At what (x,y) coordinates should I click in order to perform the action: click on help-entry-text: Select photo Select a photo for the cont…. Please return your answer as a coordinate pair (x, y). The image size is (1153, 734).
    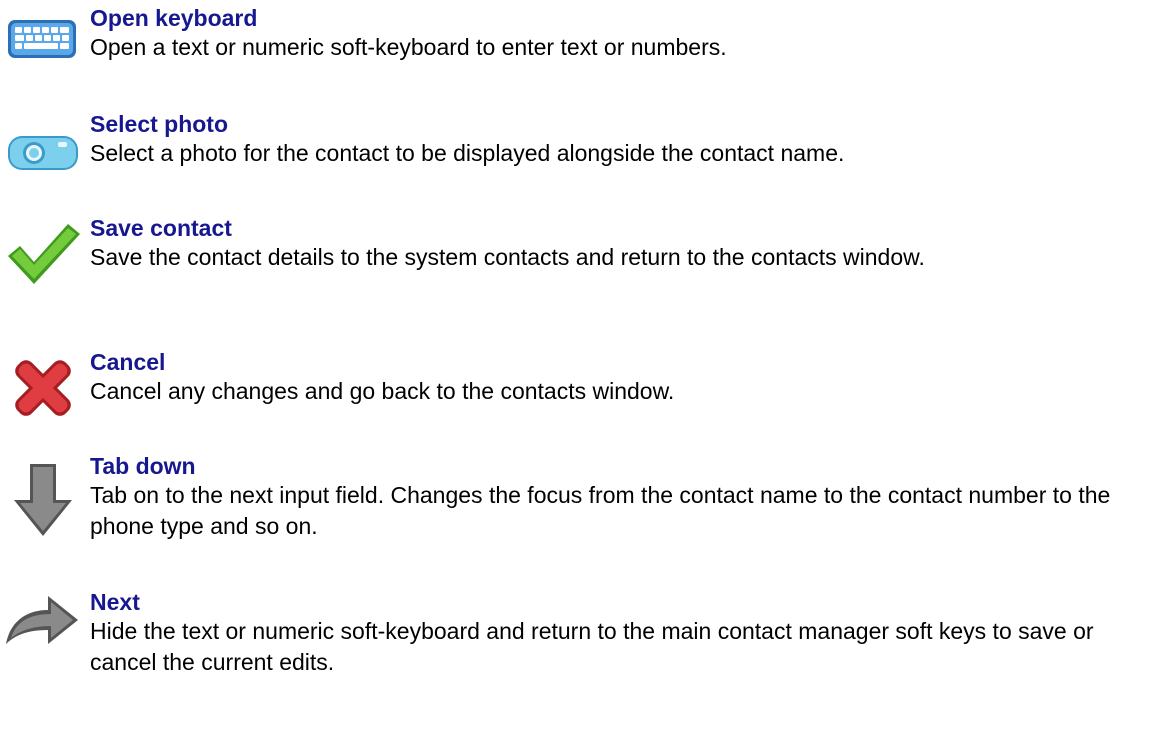
    Looking at the image, I should click on (617, 139).